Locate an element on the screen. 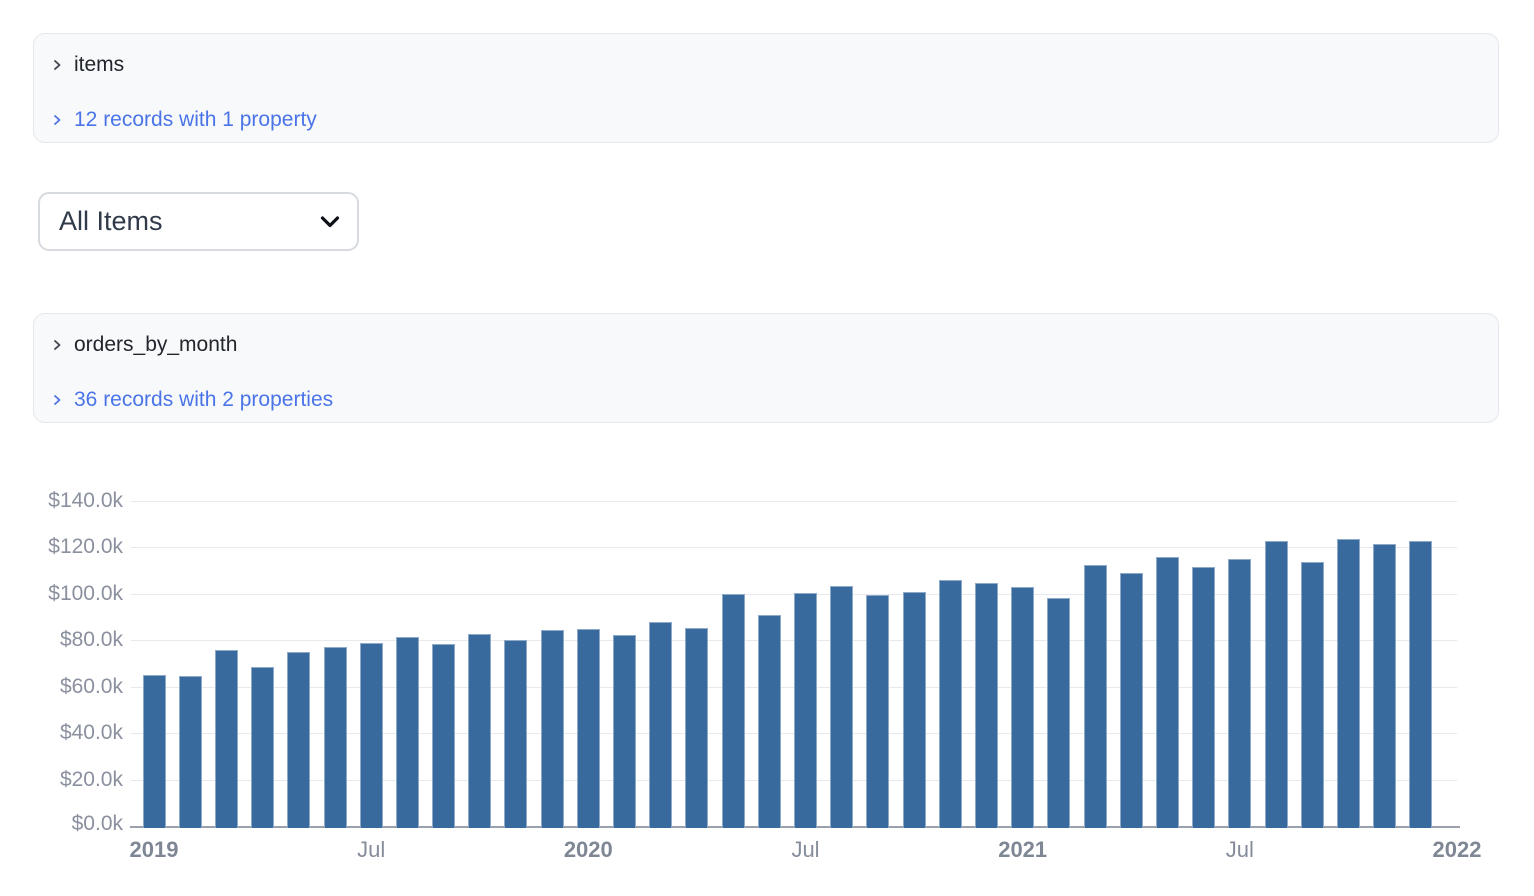 This screenshot has height=896, width=1534. y-axis-tick-label: $140.0k is located at coordinates (85, 500).